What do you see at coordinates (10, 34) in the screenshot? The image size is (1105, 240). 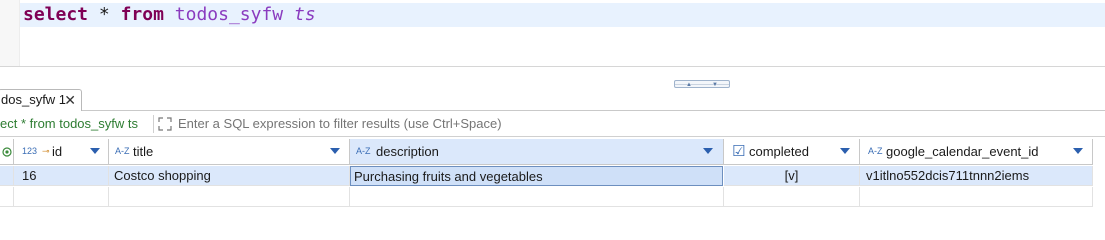 I see `editor-gutter` at bounding box center [10, 34].